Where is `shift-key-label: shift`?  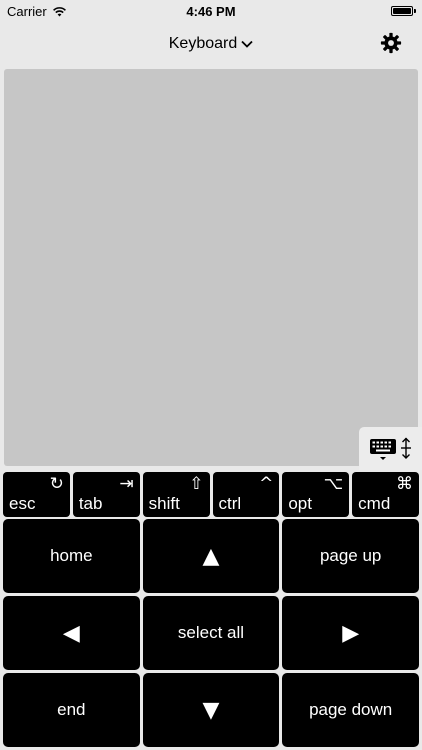 shift-key-label: shift is located at coordinates (164, 503).